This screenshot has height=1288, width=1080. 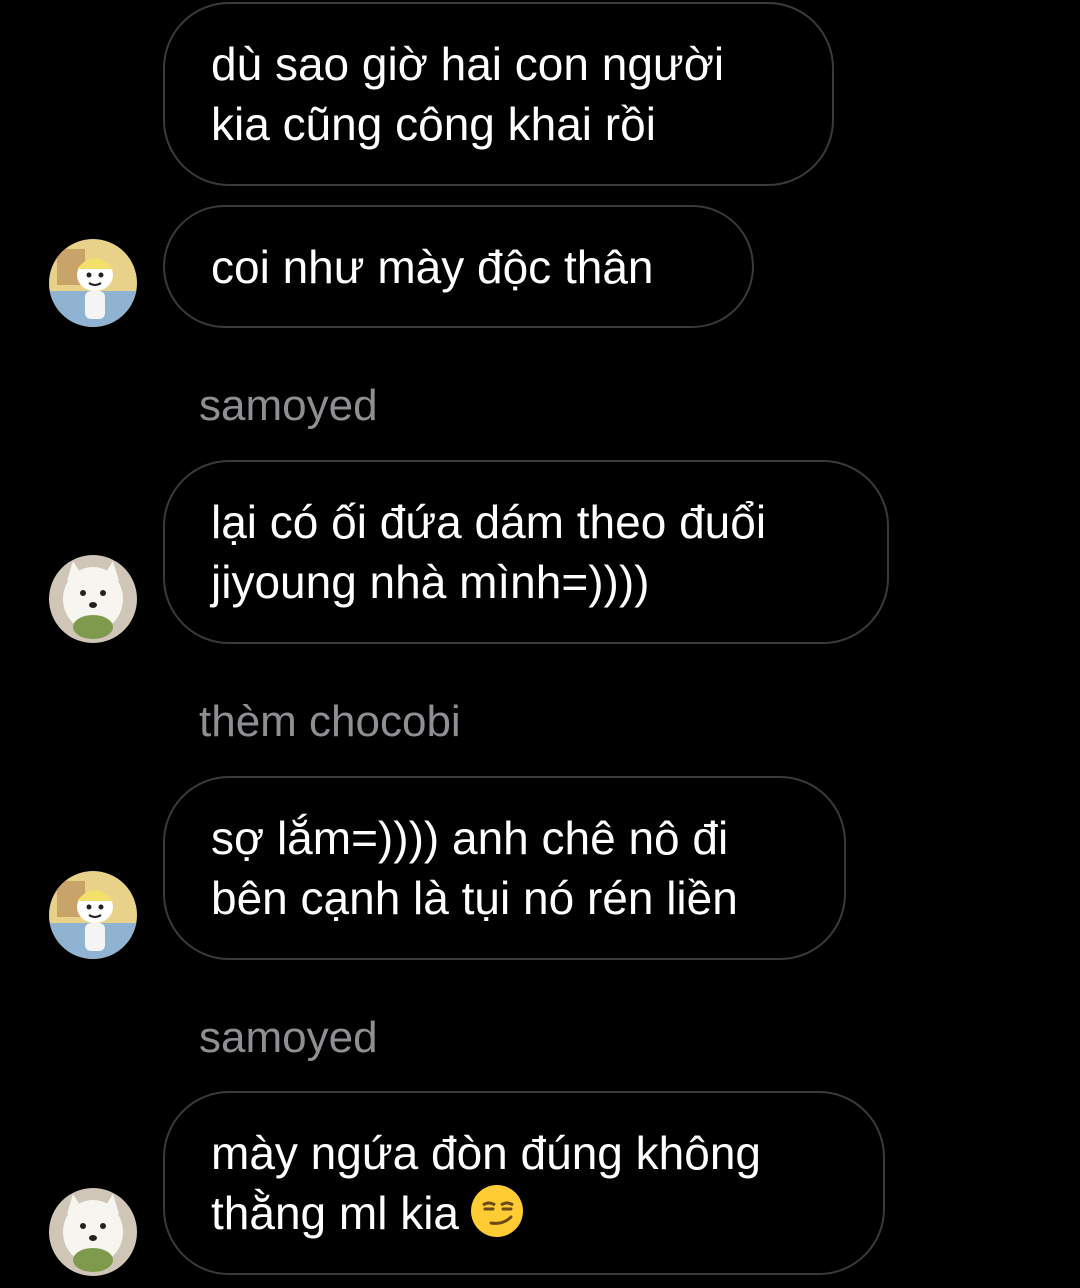 I want to click on message-bubble: mày ngứa đòn đúng không thằng ml kia, so click(x=524, y=1183).